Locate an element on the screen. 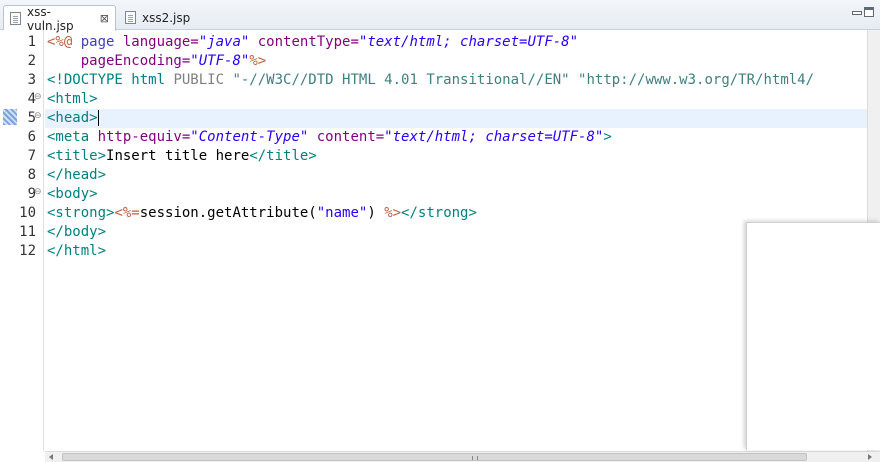  editor-tab-bar: xss-vuln.jsp ⊠ xss2.jsp is located at coordinates (440, 16).